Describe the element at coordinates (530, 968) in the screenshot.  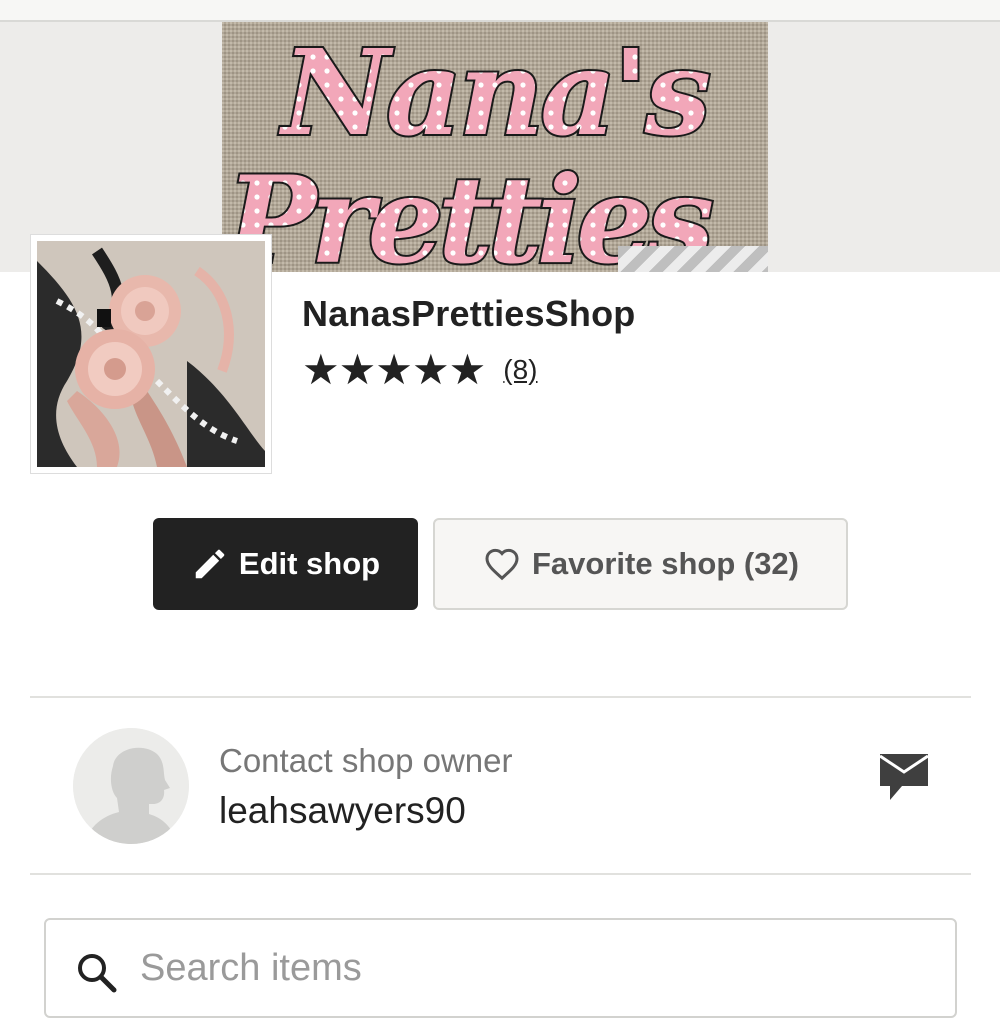
I see `search-input` at that location.